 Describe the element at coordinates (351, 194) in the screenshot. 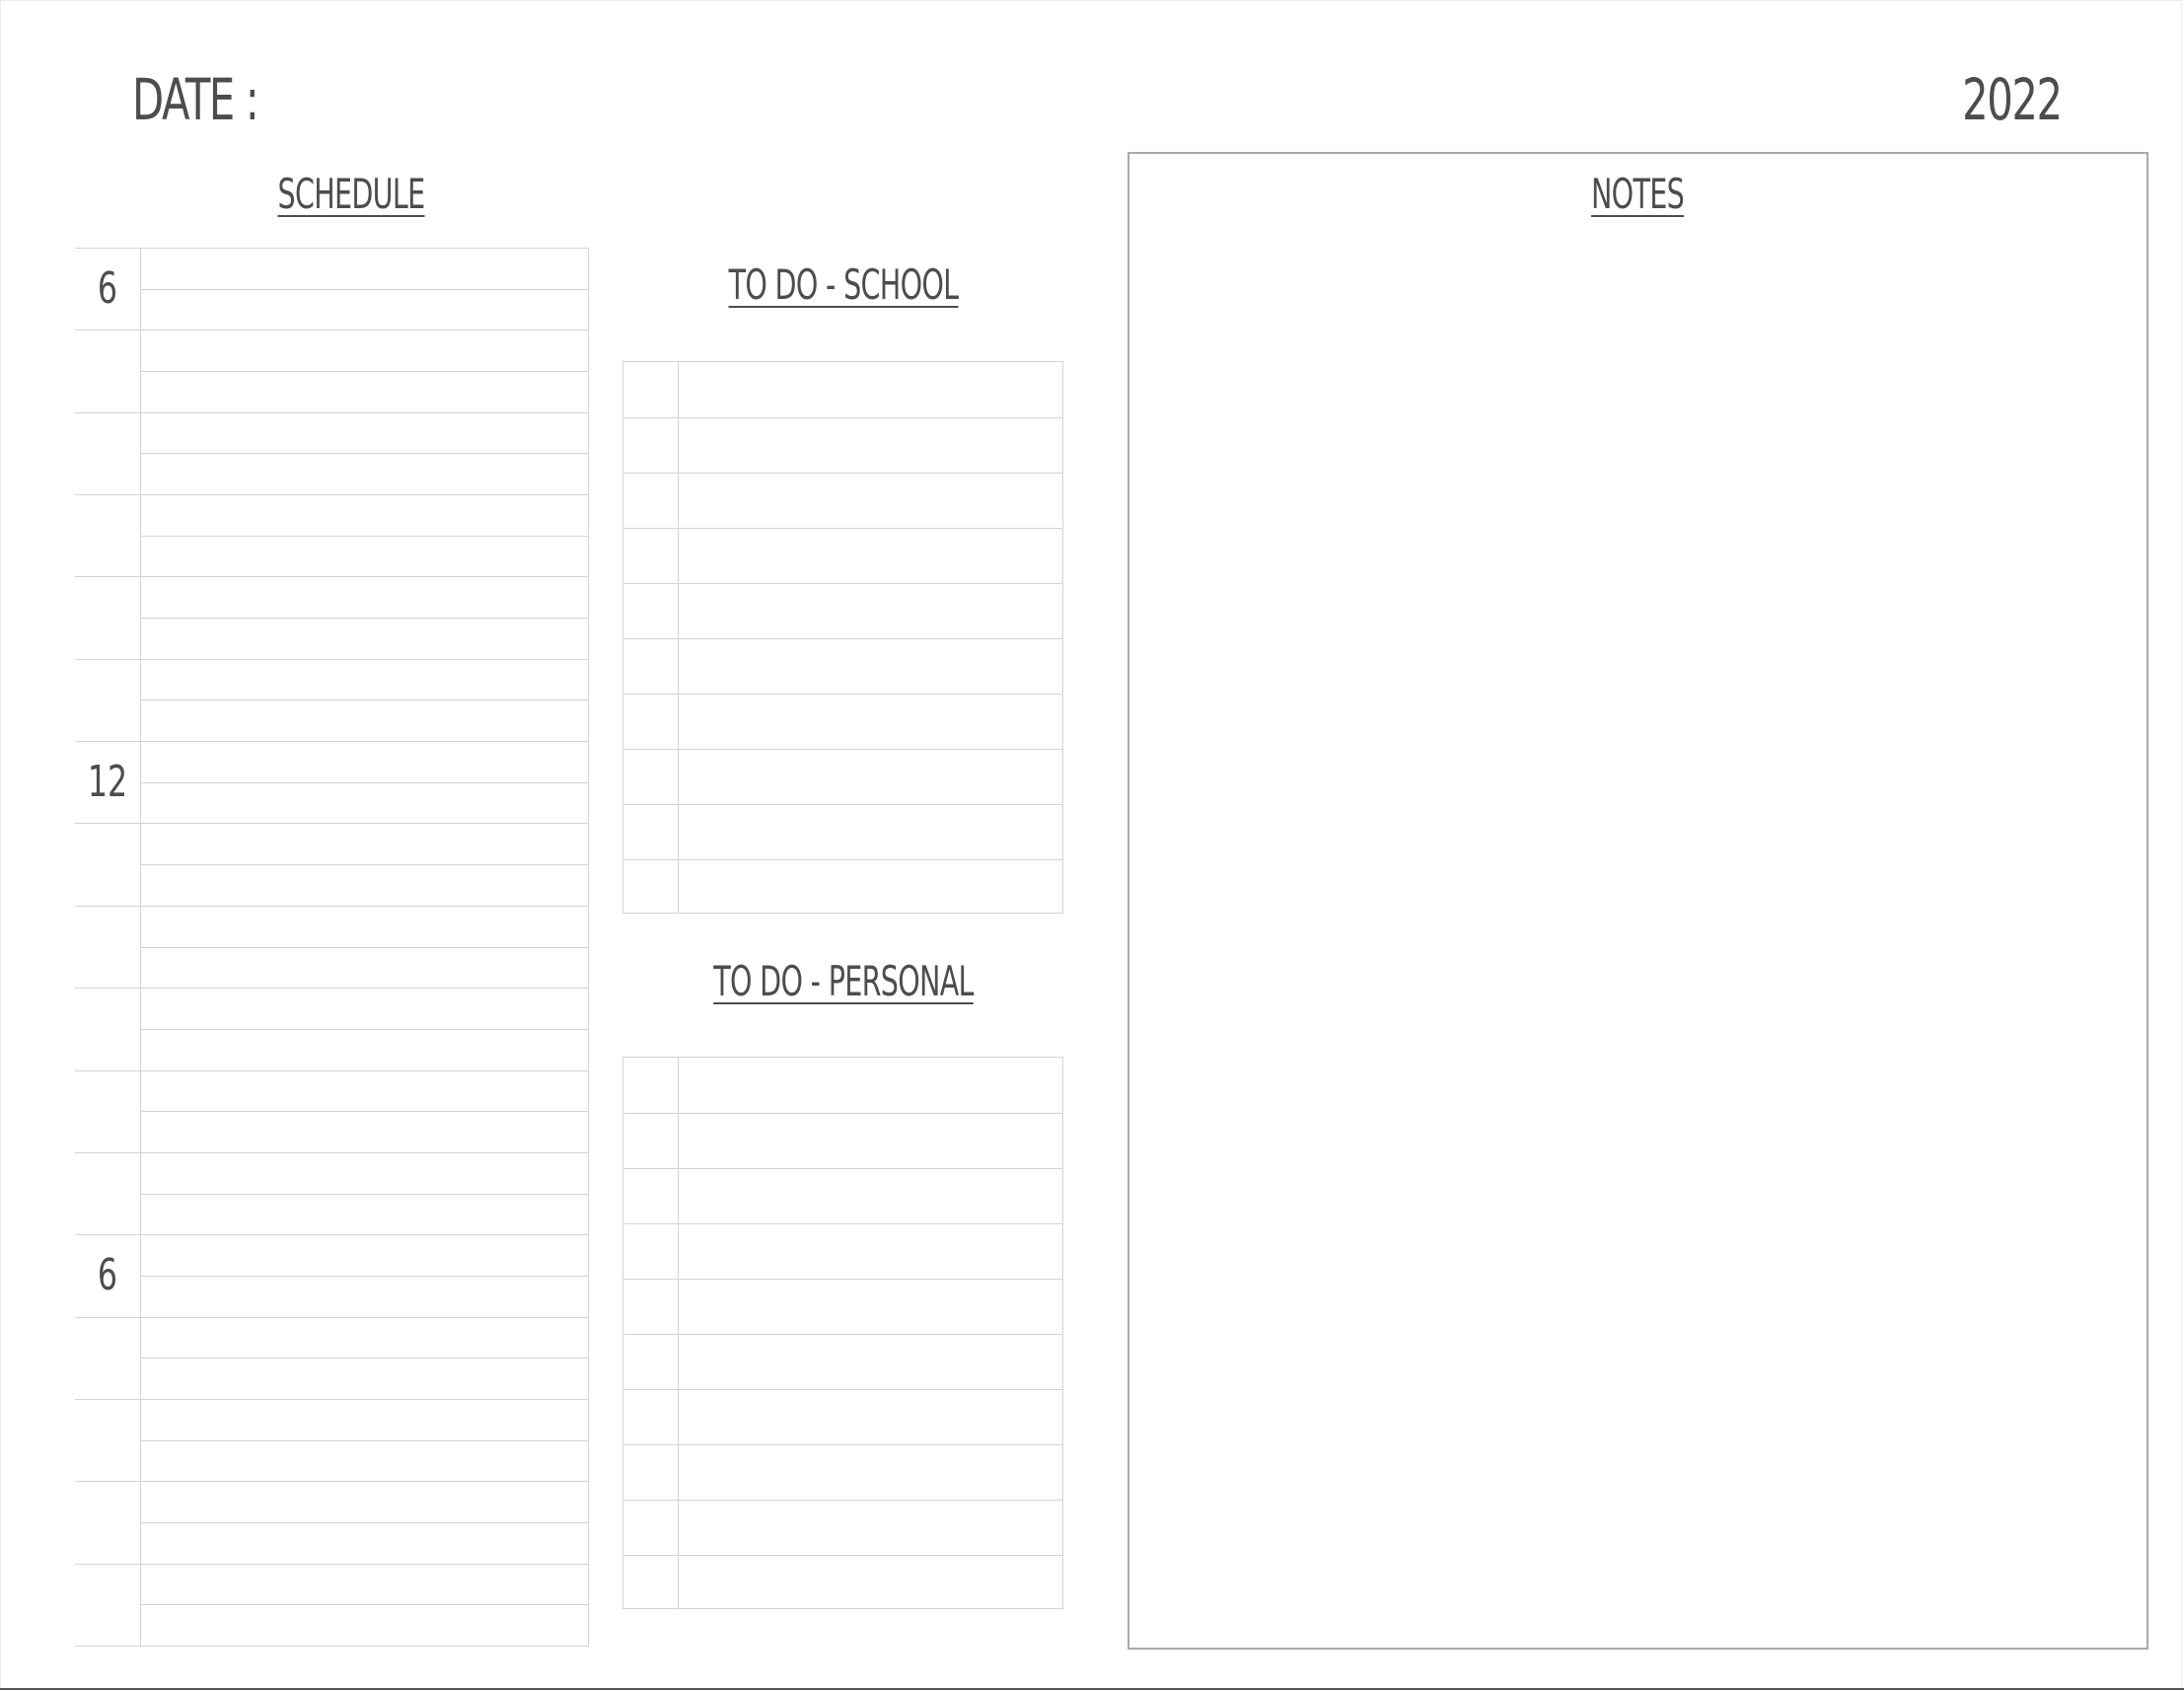

I see `schedule-title: SCHEDULE` at that location.